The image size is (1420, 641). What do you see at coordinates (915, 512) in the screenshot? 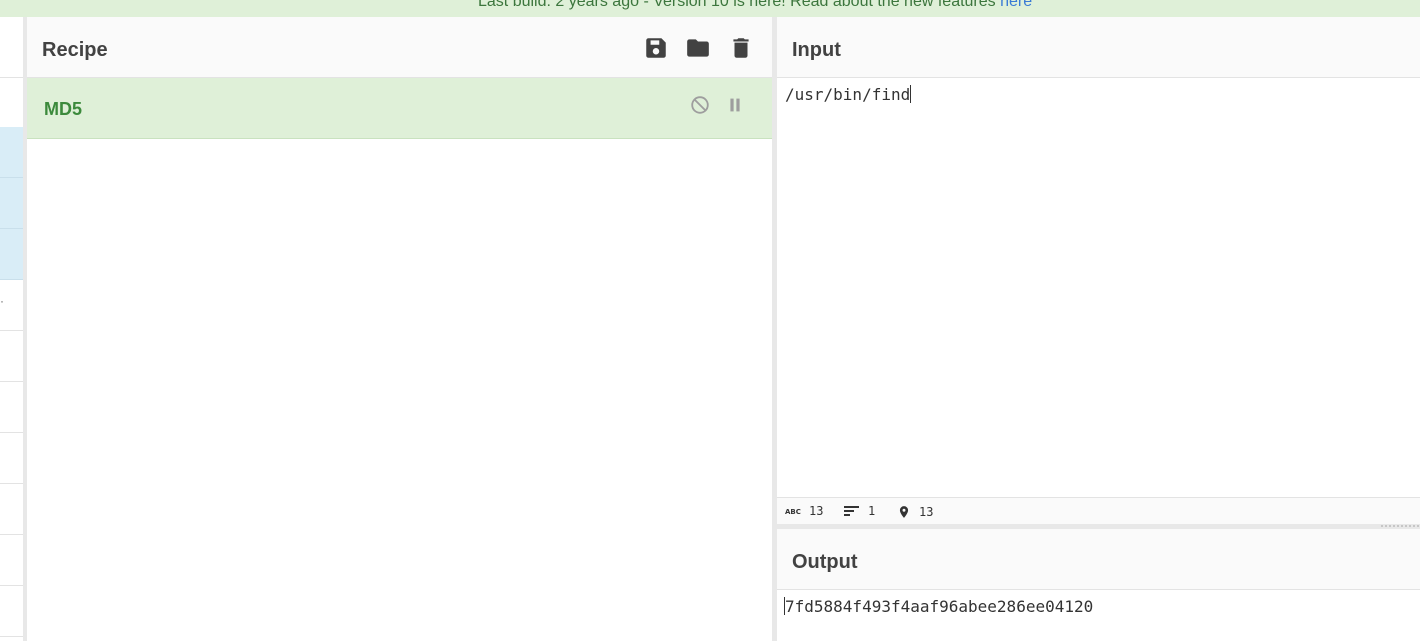
I see `input-position-stat: 13` at bounding box center [915, 512].